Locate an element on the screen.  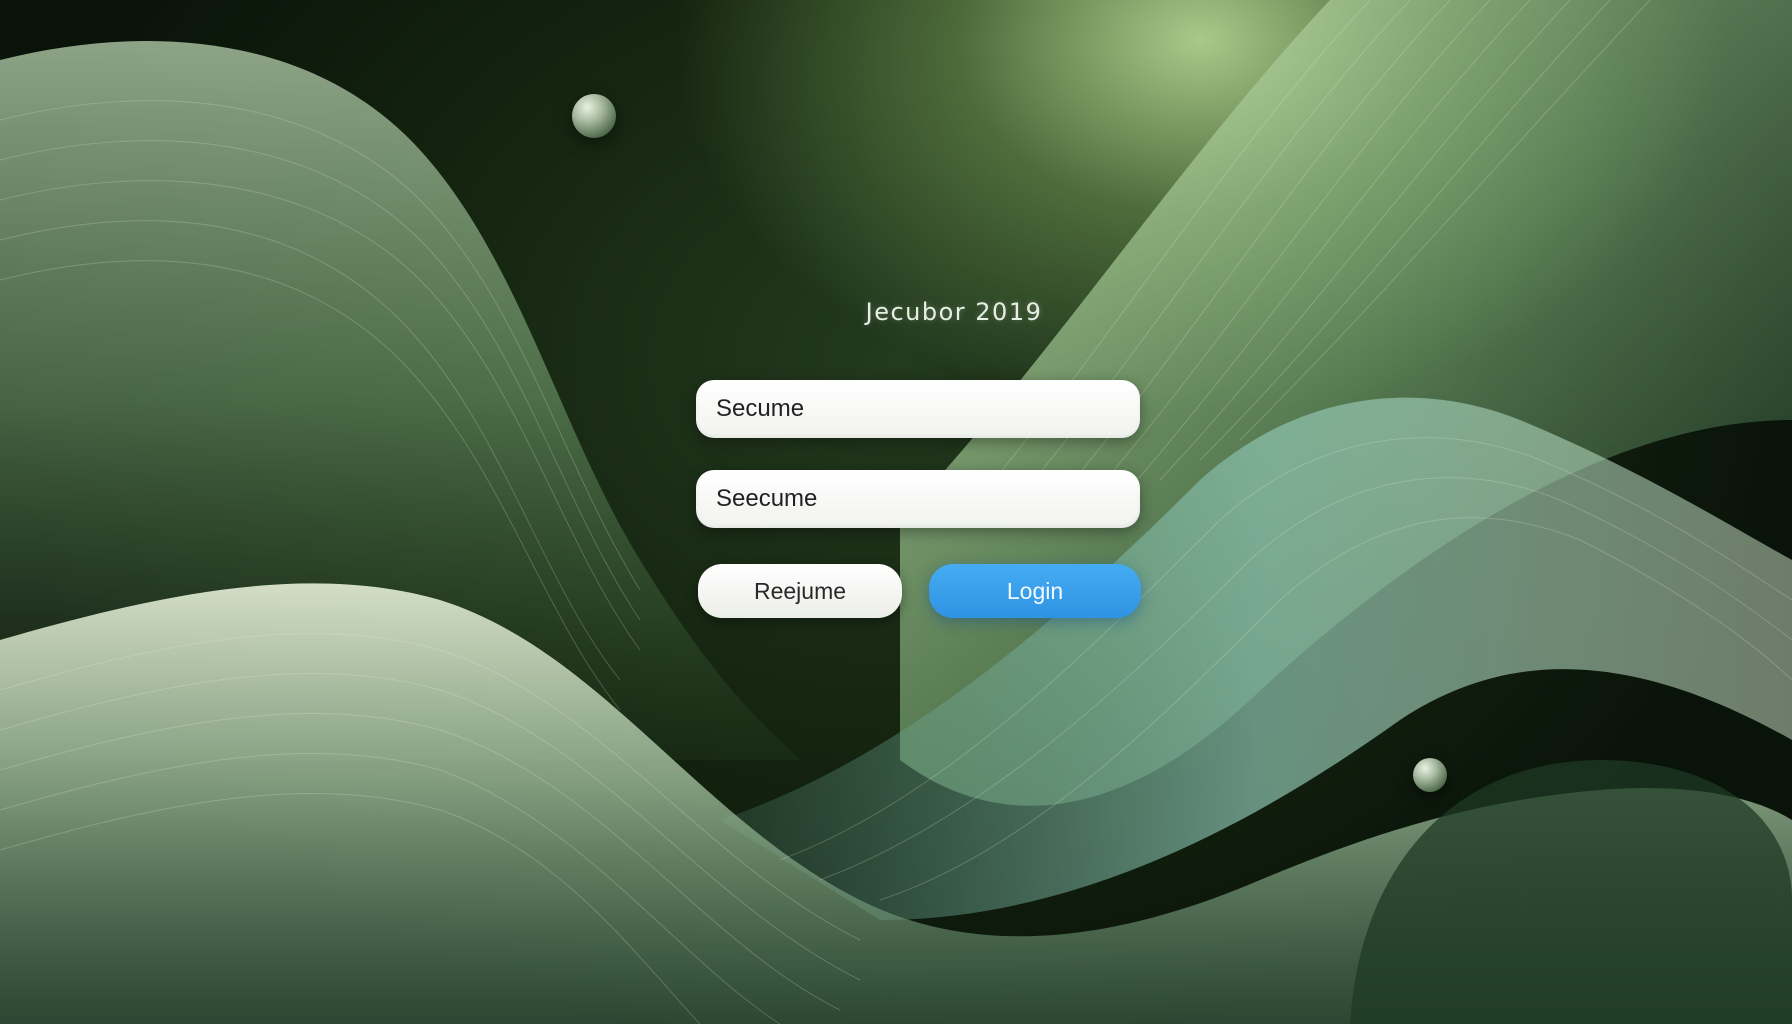
password-field is located at coordinates (918, 499).